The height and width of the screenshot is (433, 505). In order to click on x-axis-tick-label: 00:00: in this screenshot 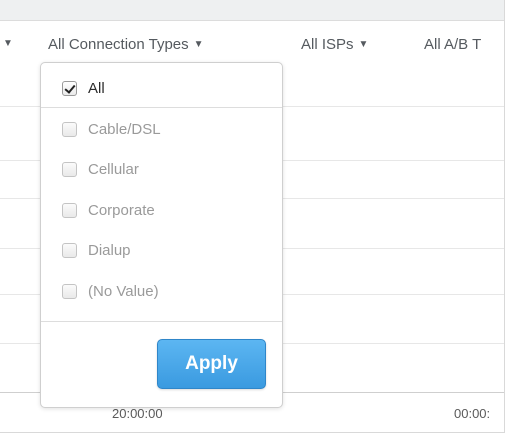, I will do `click(472, 413)`.